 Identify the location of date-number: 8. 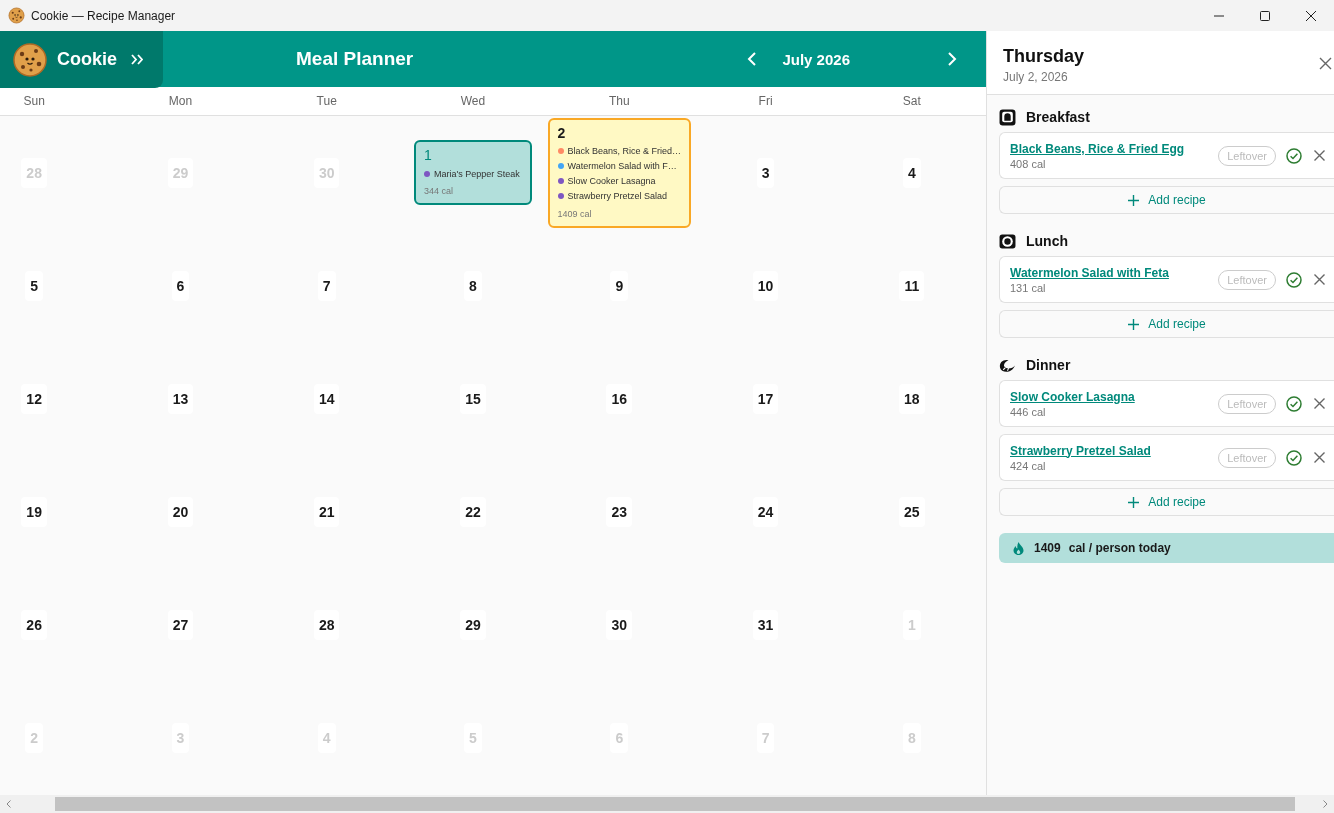
(473, 285).